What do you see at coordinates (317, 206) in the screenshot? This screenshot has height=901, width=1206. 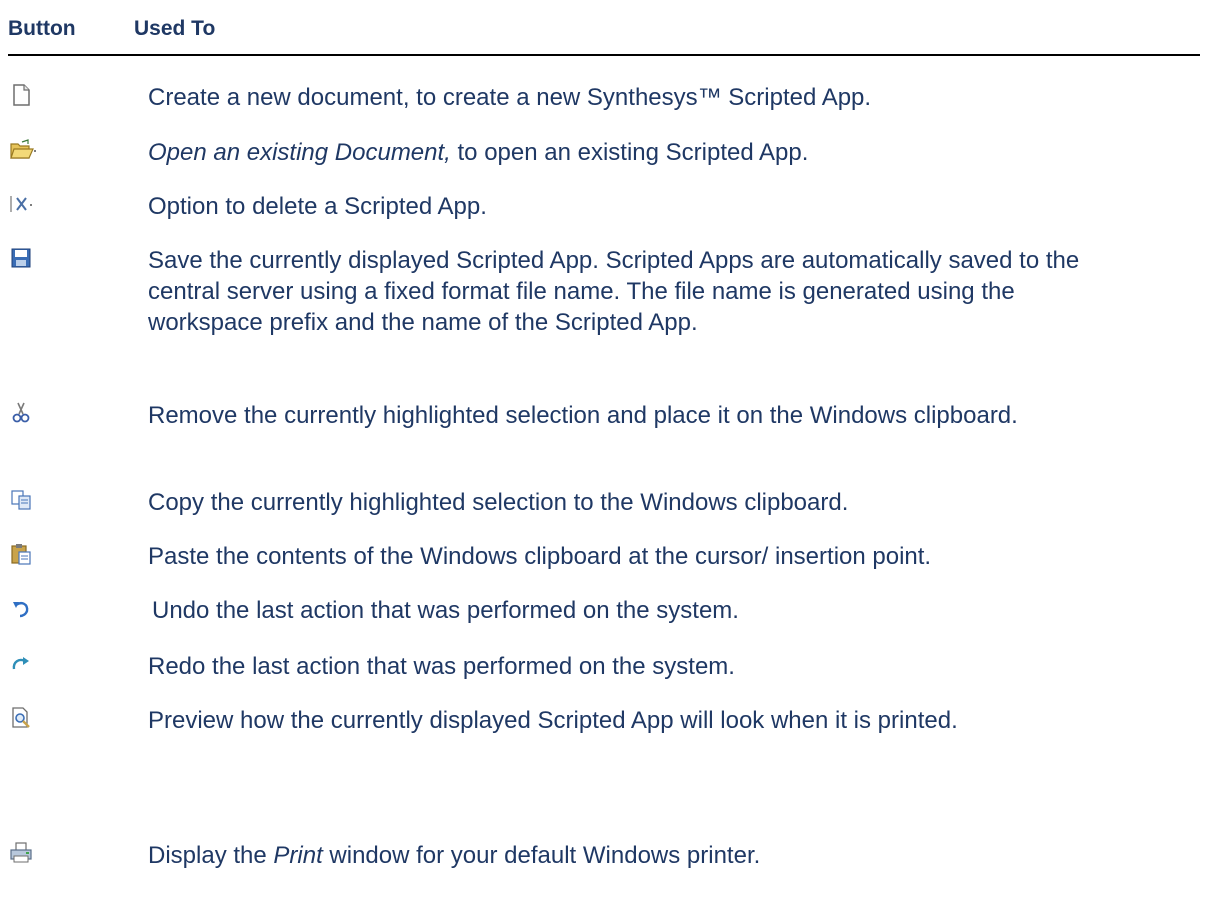 I see `row-description: Option to delete a Scripted App.` at bounding box center [317, 206].